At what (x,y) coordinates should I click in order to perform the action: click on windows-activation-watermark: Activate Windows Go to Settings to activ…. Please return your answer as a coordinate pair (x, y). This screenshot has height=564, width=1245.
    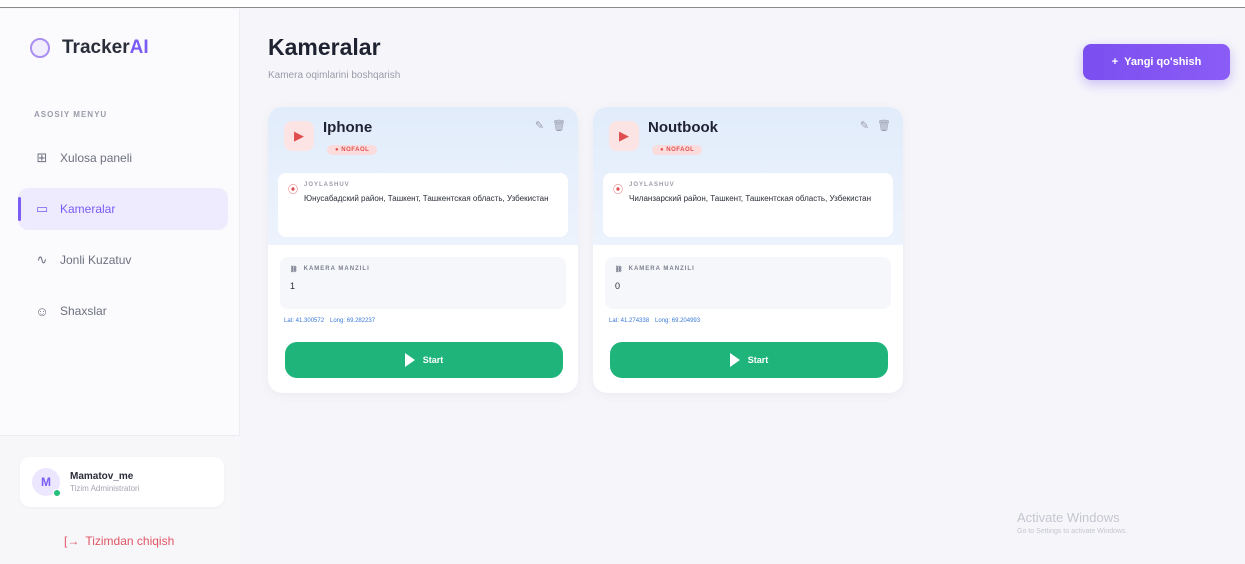
    Looking at the image, I should click on (1072, 522).